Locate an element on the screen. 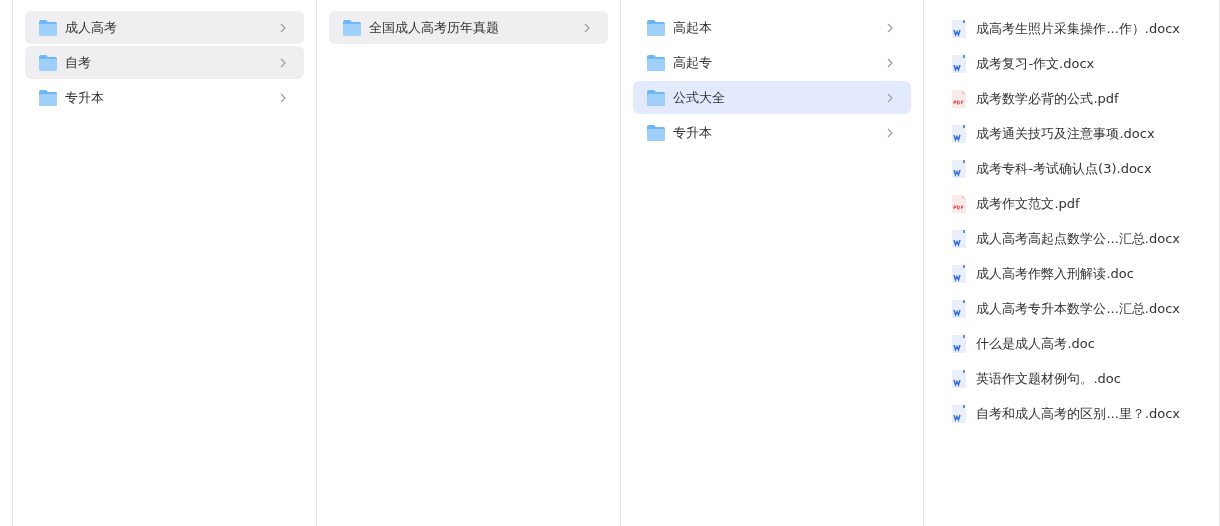  file-item: 成考复习-作文.docx is located at coordinates (1035, 63).